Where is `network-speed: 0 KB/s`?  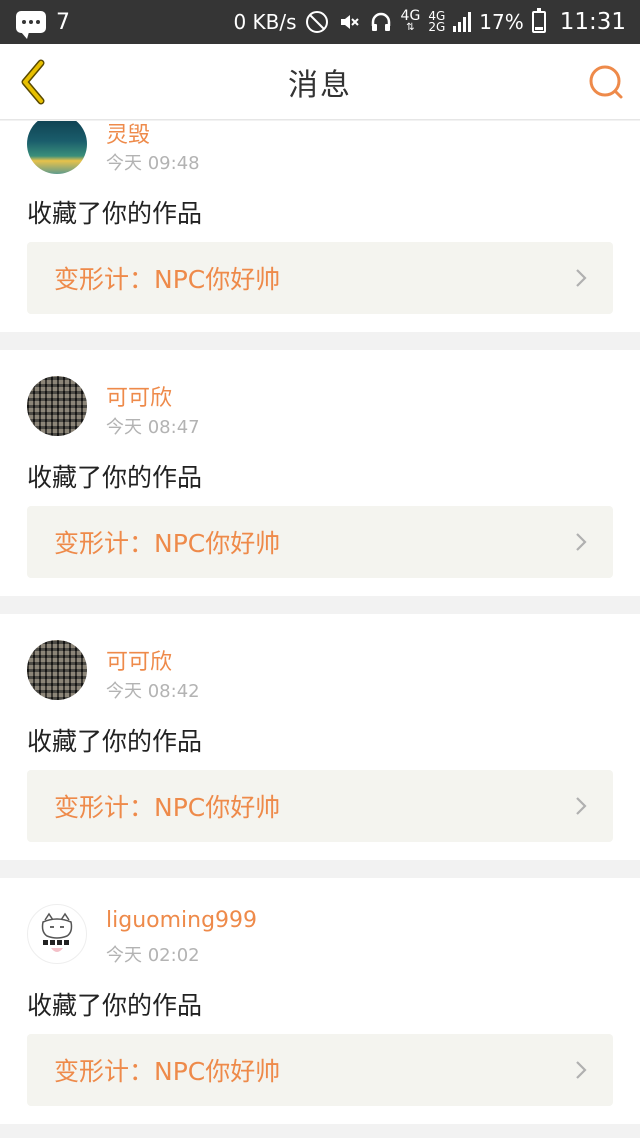
network-speed: 0 KB/s is located at coordinates (265, 22).